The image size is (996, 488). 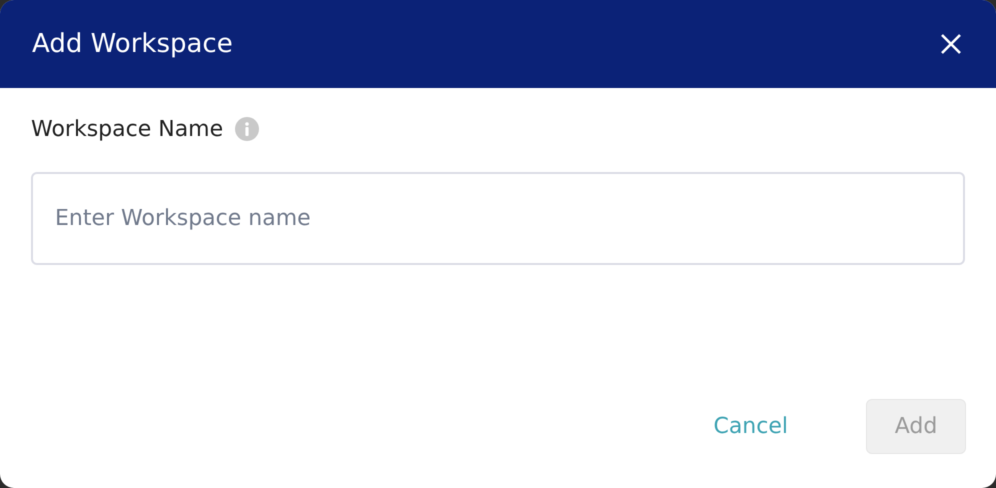 What do you see at coordinates (127, 129) in the screenshot?
I see `field-label: Workspace Name` at bounding box center [127, 129].